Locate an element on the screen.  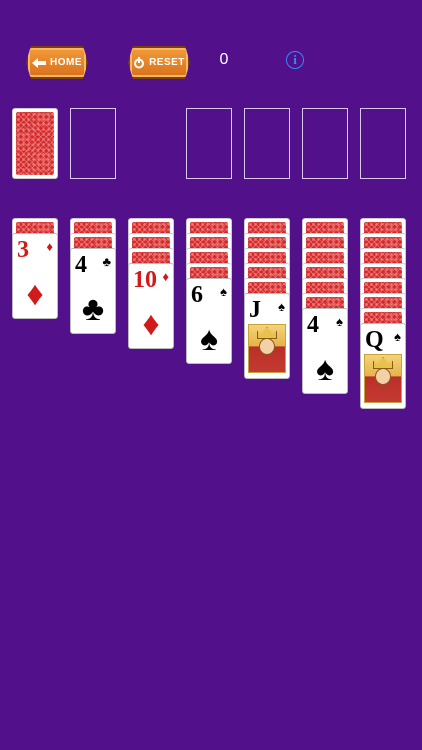
refresh-icon is located at coordinates (139, 62).